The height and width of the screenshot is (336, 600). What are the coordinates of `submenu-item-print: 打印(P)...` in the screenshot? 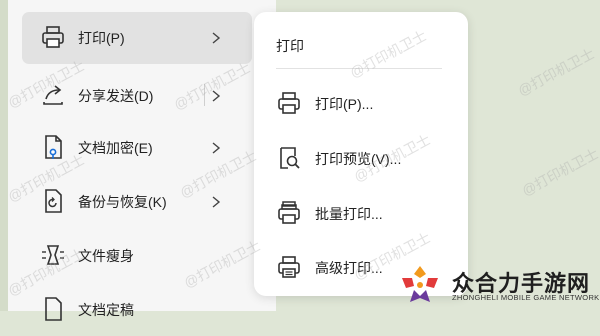 It's located at (361, 102).